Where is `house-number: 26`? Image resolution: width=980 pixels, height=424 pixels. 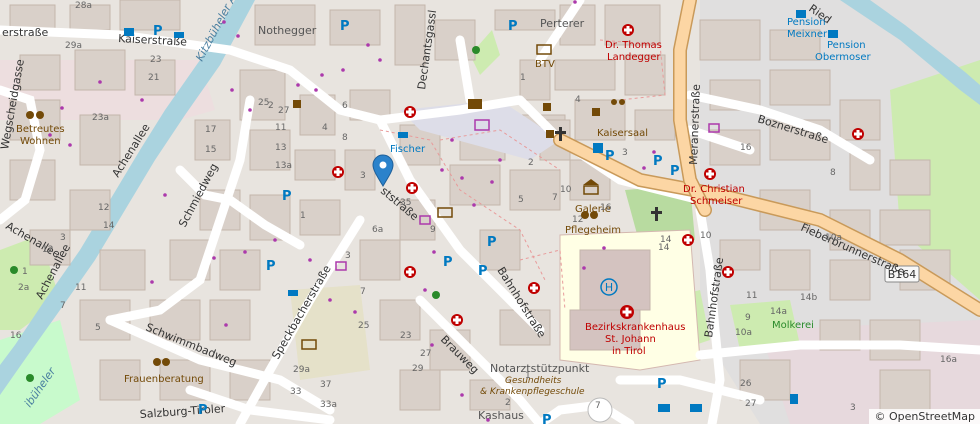
house-number: 26 is located at coordinates (746, 384).